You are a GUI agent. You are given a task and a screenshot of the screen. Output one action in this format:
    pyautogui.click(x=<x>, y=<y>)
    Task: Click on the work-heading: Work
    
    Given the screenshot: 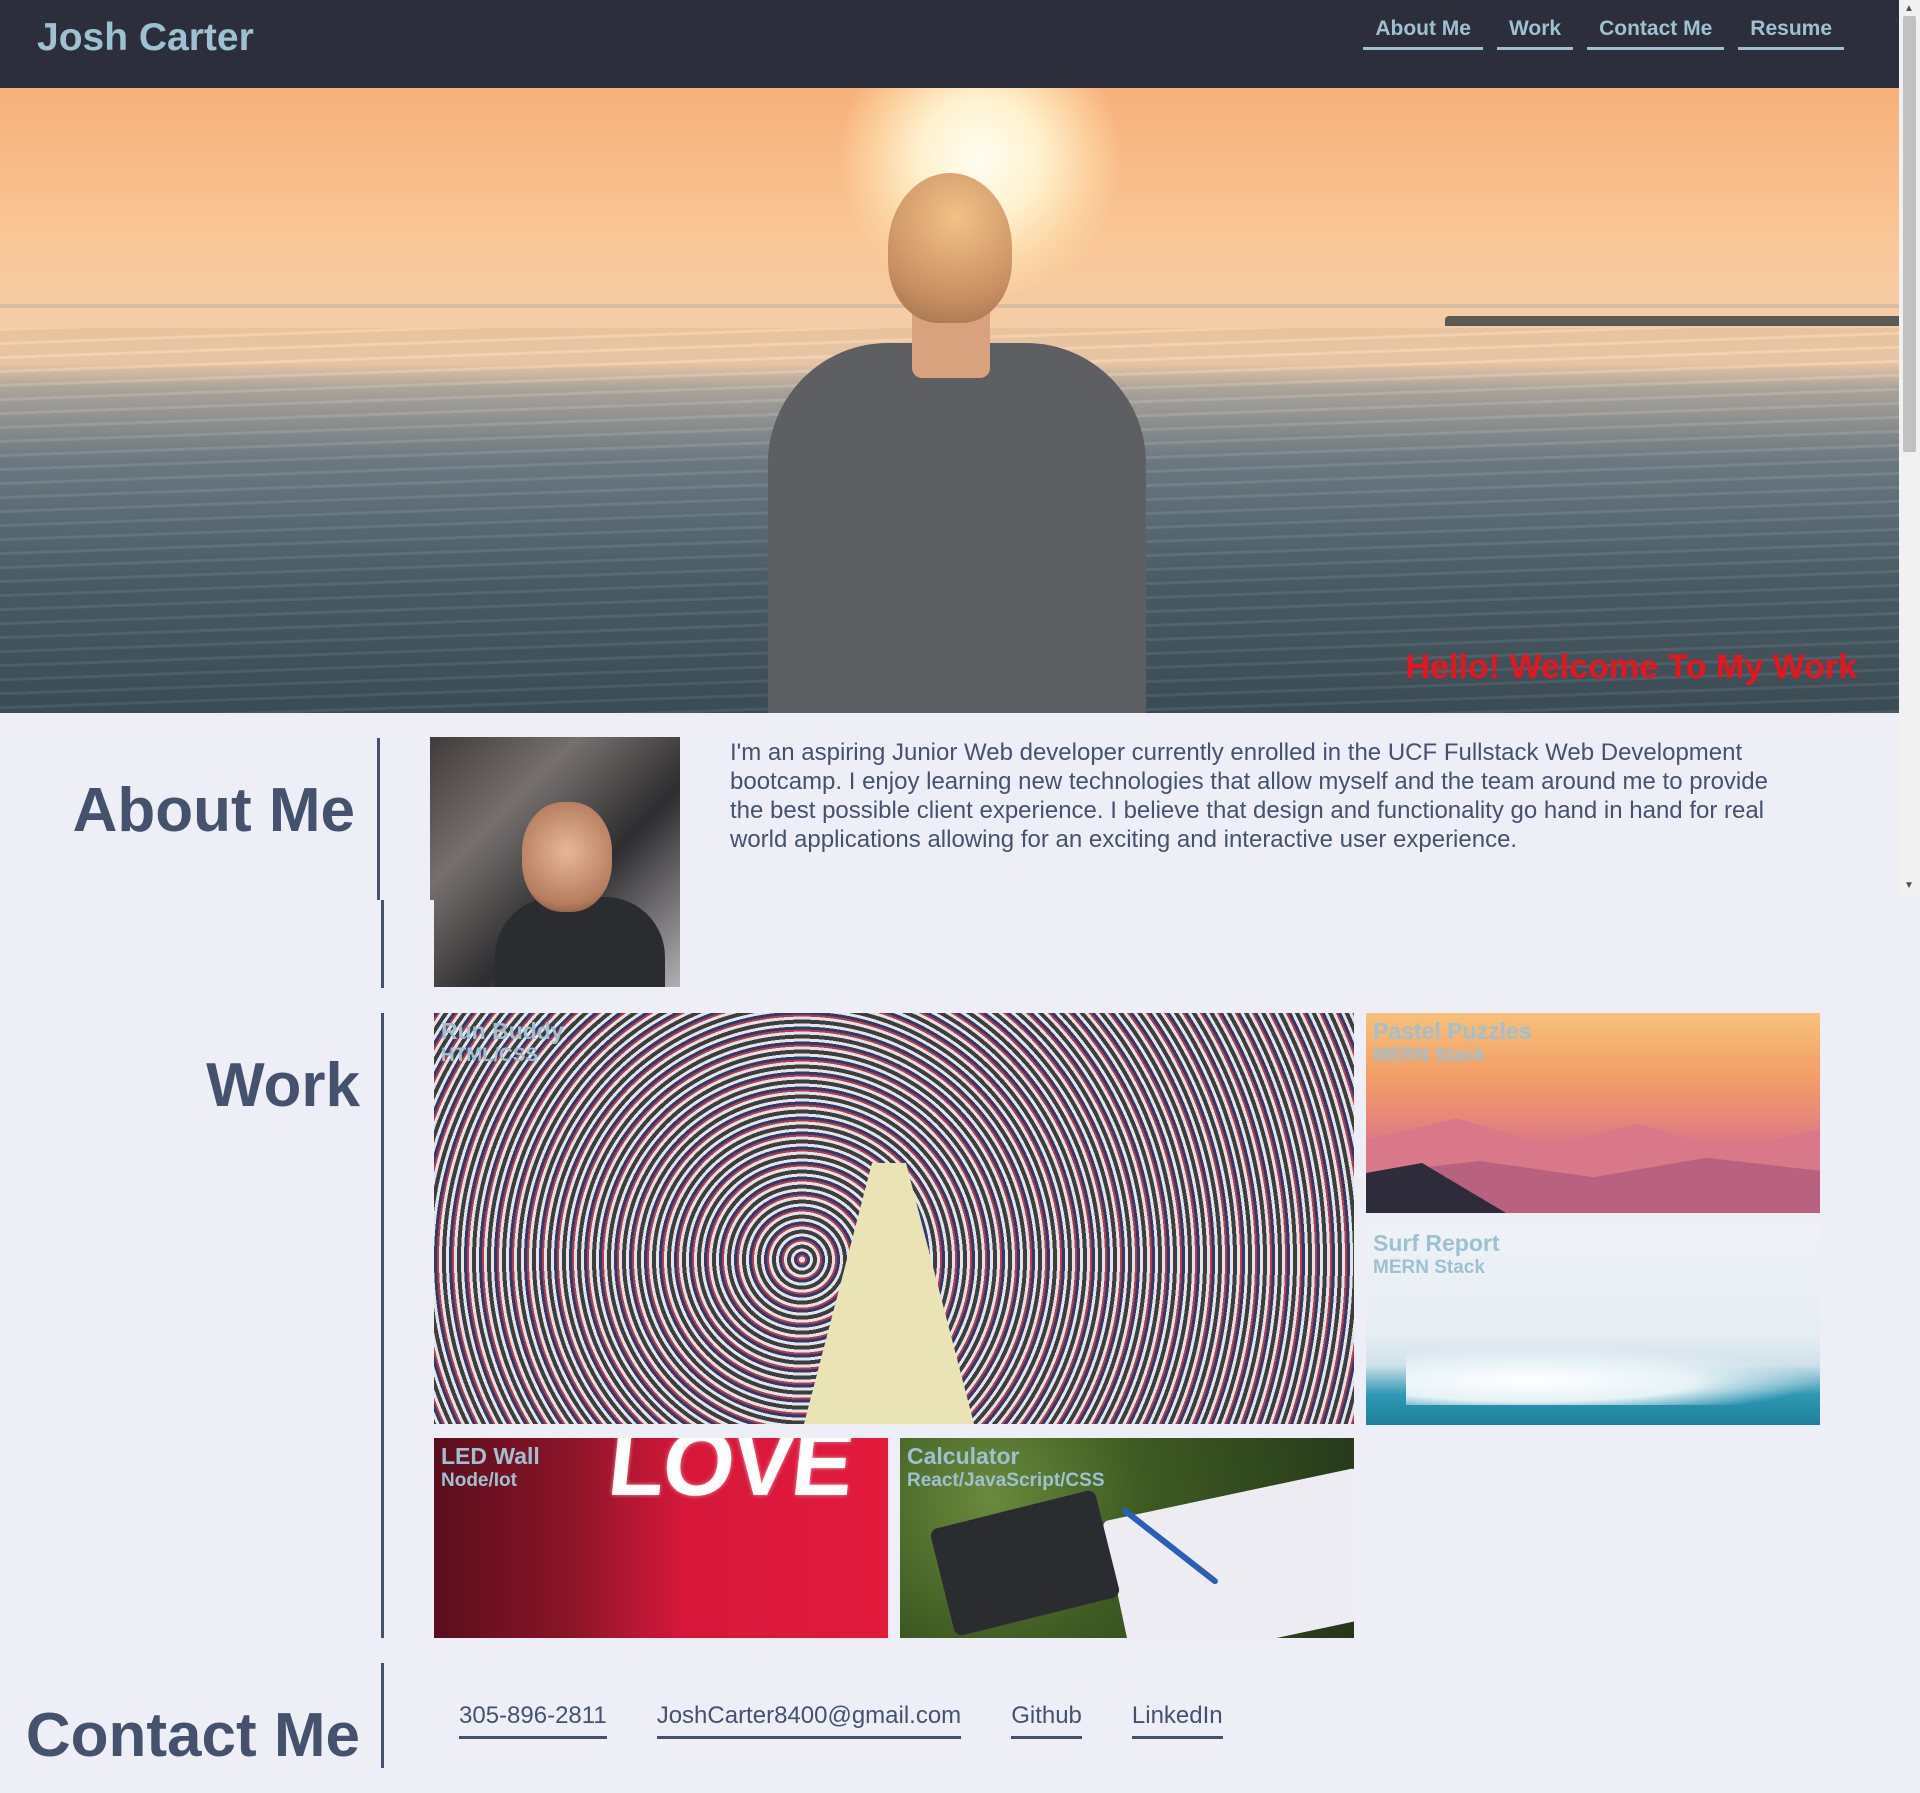 What is the action you would take?
    pyautogui.click(x=283, y=1085)
    